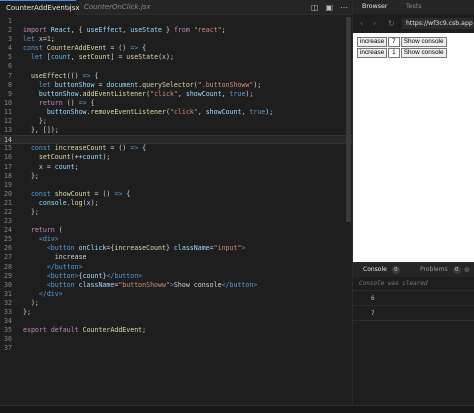  What do you see at coordinates (361, 23) in the screenshot?
I see `back-arrow-icon: ‹` at bounding box center [361, 23].